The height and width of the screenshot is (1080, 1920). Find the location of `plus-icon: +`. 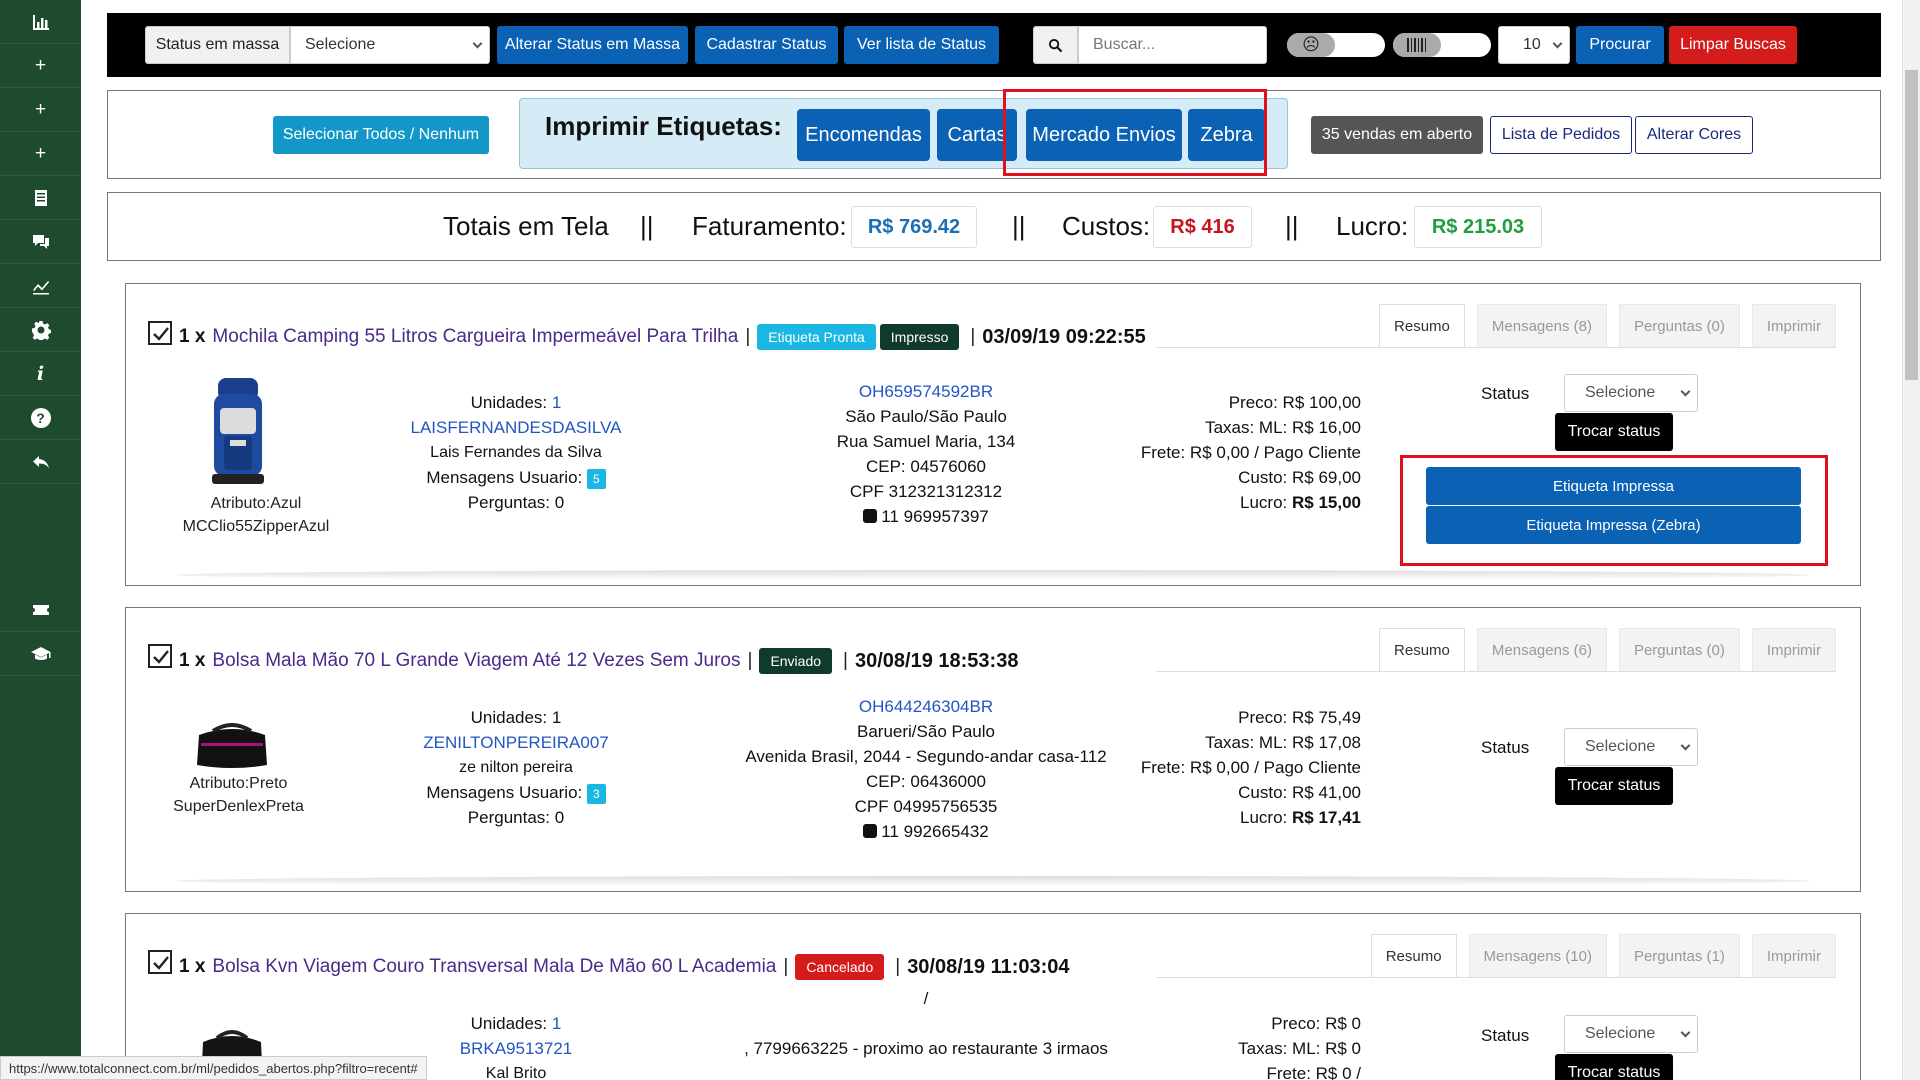

plus-icon: + is located at coordinates (40, 109).